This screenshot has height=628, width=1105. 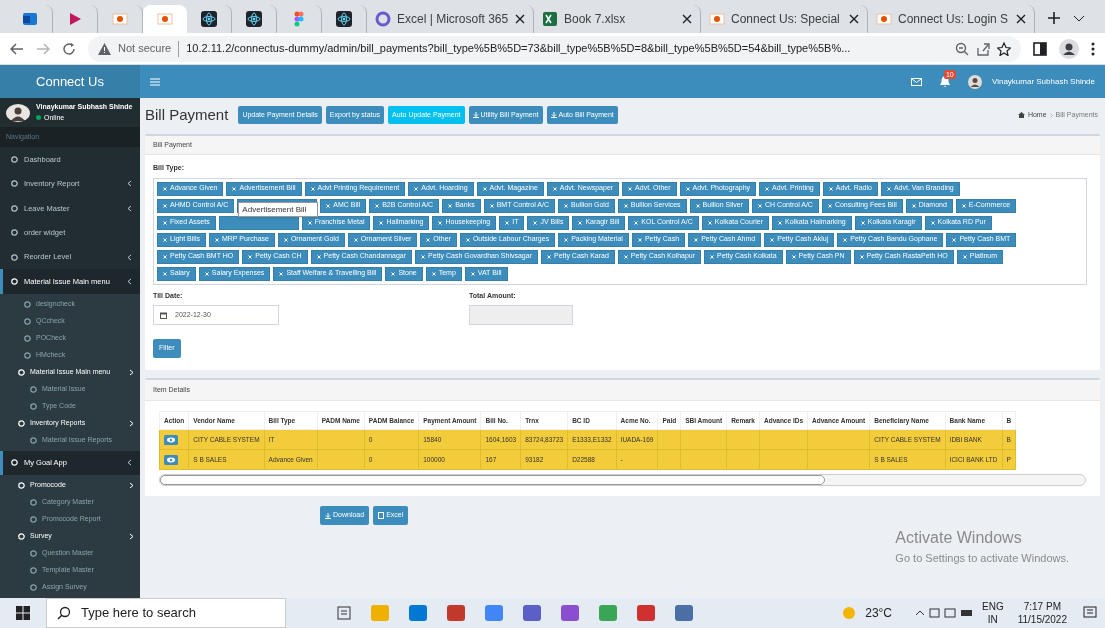 I want to click on avatar-icon, so click(x=1069, y=48).